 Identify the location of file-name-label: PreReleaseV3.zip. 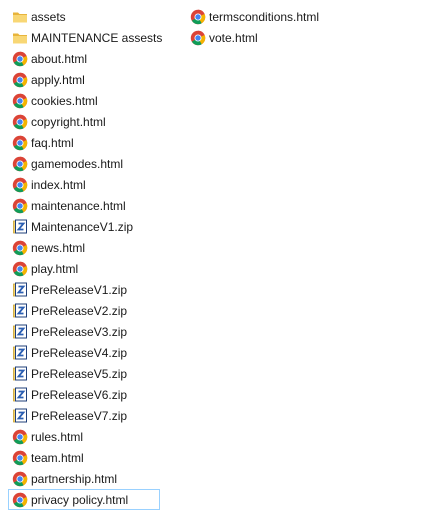
(79, 331).